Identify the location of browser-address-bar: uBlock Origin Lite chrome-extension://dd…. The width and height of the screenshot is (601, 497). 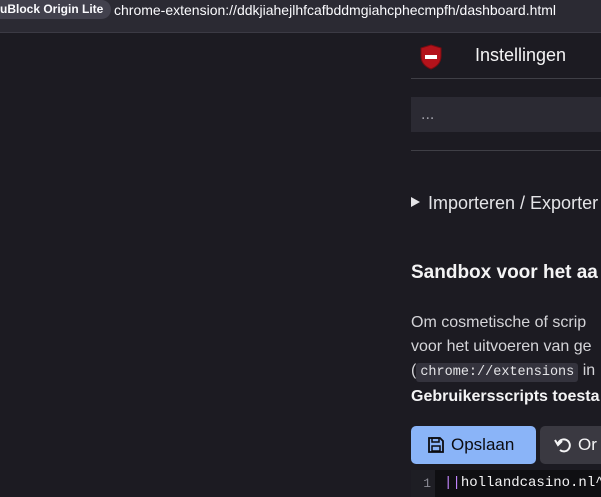
(300, 16).